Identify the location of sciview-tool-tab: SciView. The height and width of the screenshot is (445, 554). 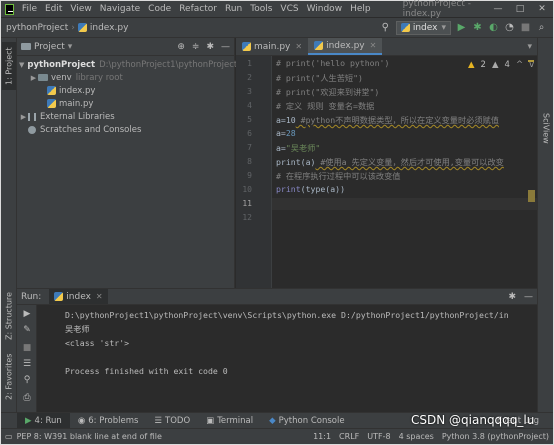
(546, 128).